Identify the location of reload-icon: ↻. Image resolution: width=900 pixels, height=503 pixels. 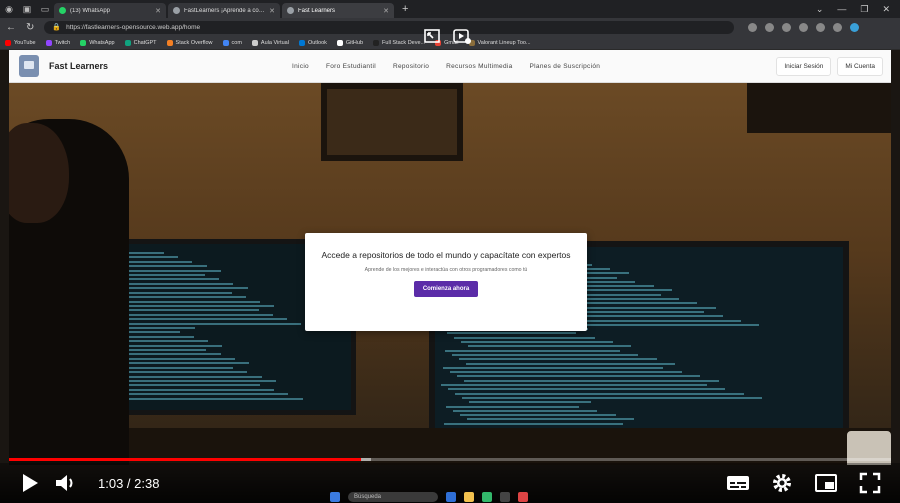
(30, 27).